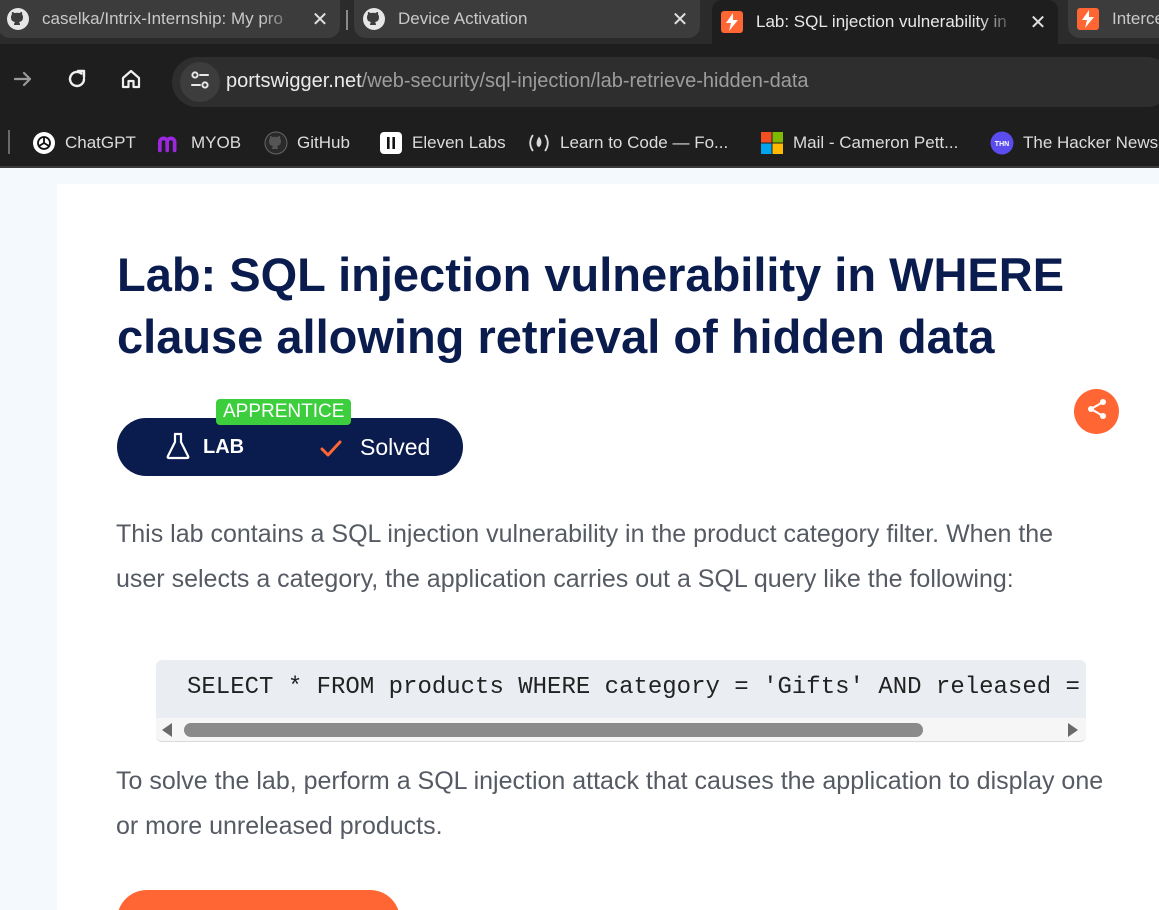 The image size is (1159, 910). I want to click on reload-button, so click(77, 81).